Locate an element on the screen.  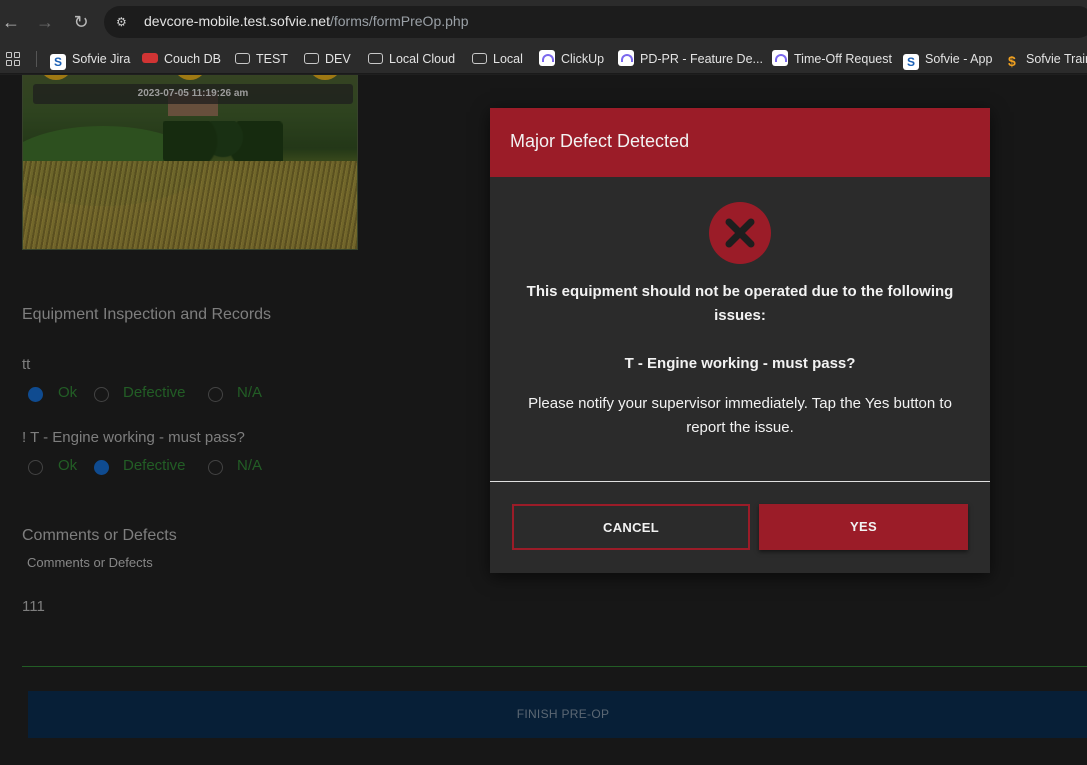
dialog-header: Major Defect Detected is located at coordinates (740, 142).